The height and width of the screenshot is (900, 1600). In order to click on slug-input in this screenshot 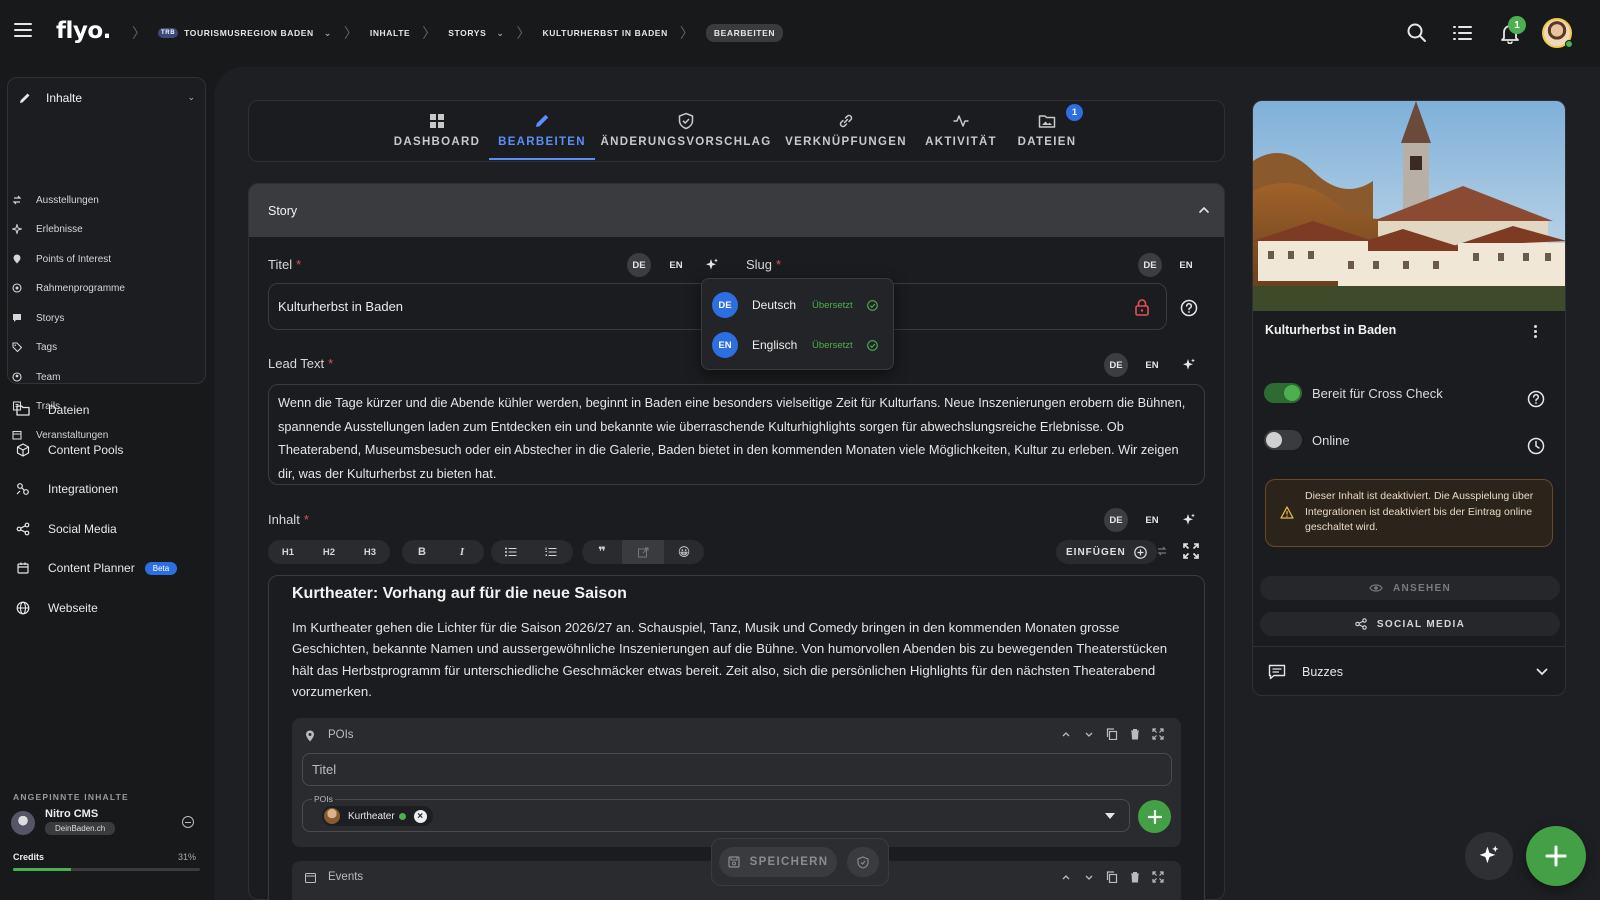, I will do `click(1023, 306)`.